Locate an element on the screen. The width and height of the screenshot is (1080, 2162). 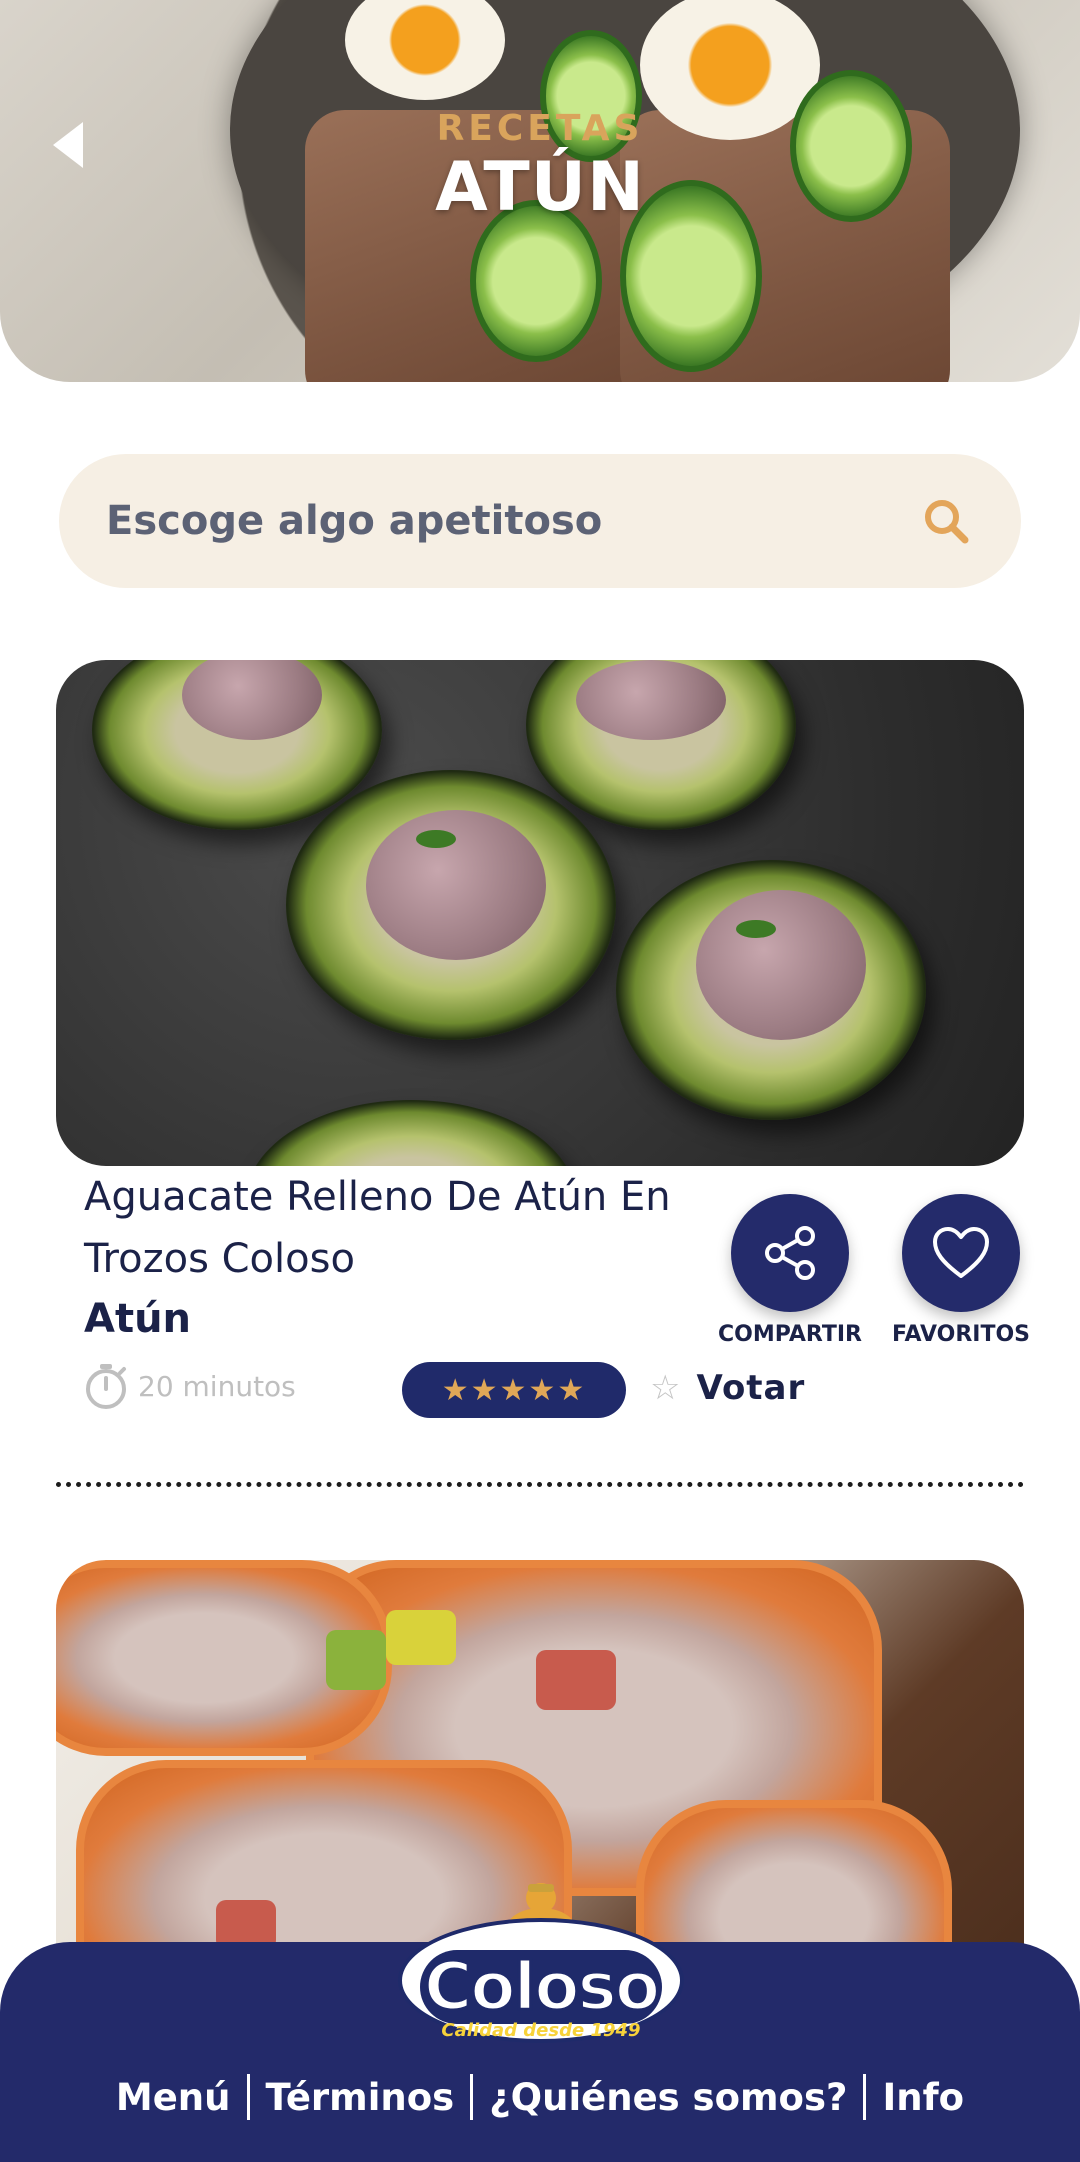
search-bar is located at coordinates (540, 521).